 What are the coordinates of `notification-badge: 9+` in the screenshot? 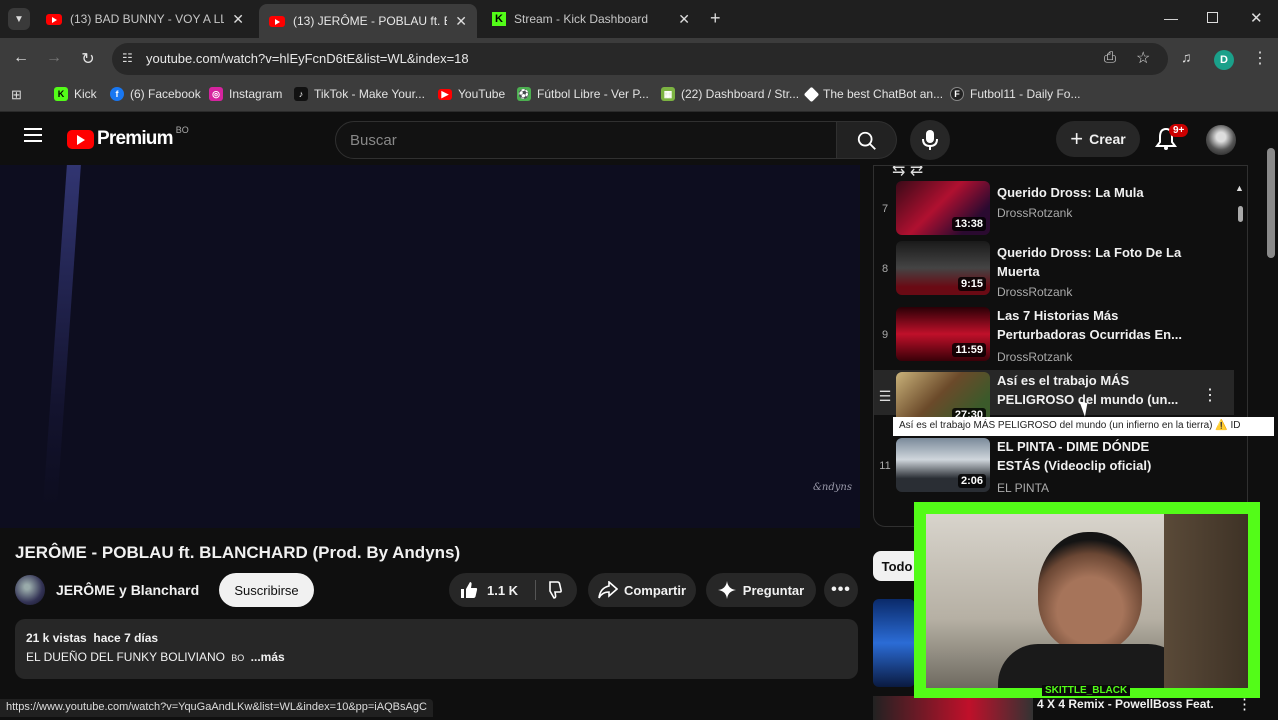 It's located at (1179, 130).